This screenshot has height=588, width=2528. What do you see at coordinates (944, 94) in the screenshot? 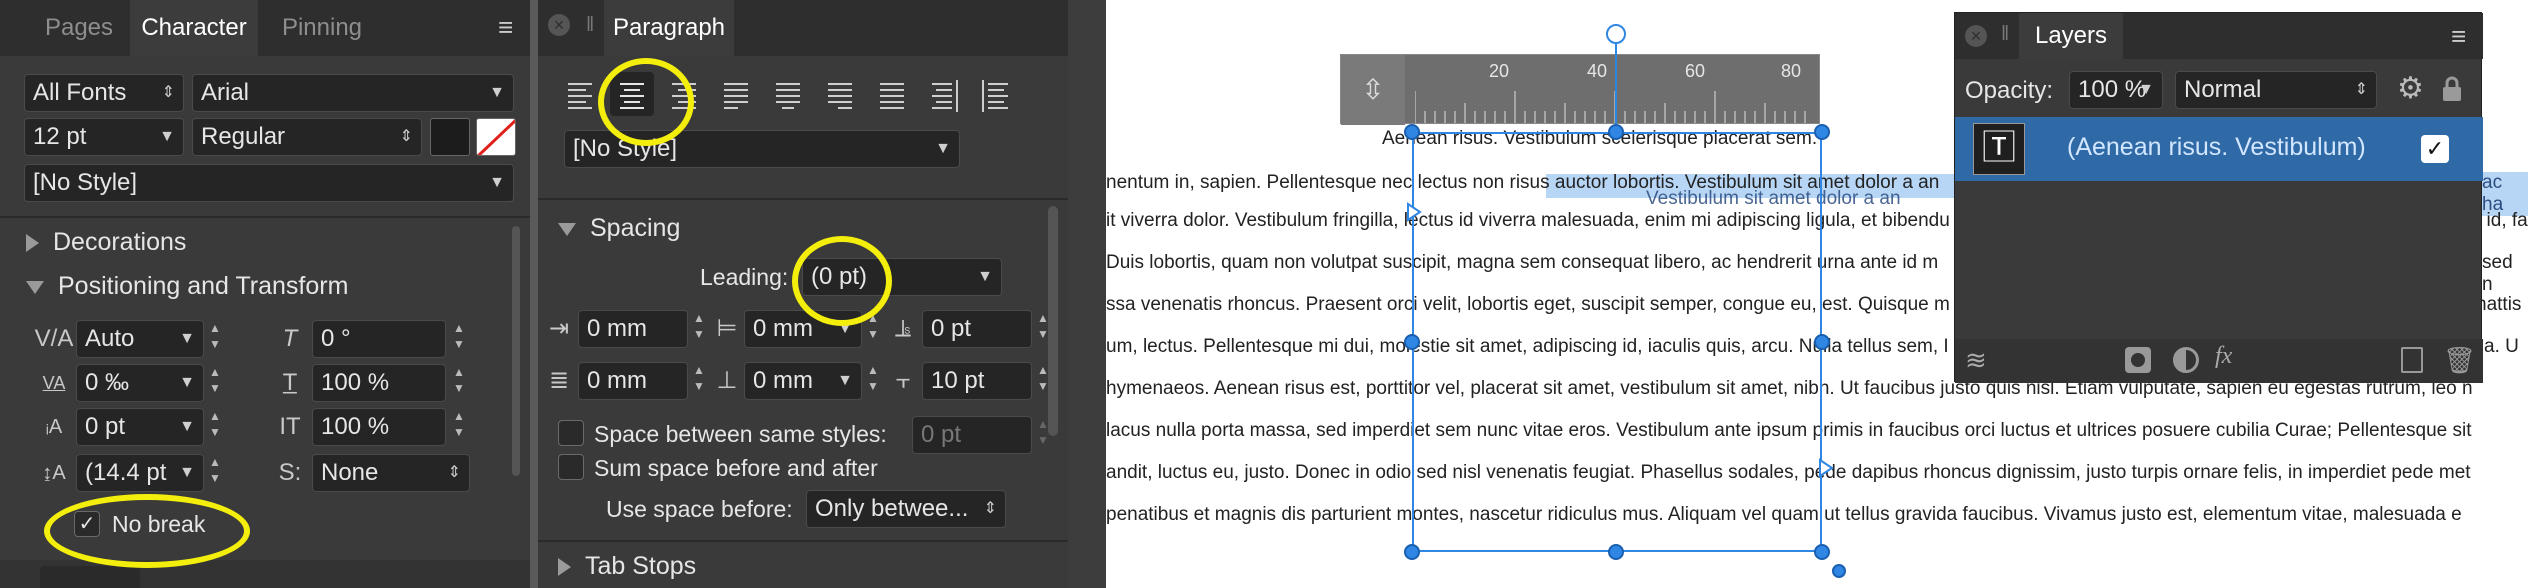
I see `align-towards-spine-button` at bounding box center [944, 94].